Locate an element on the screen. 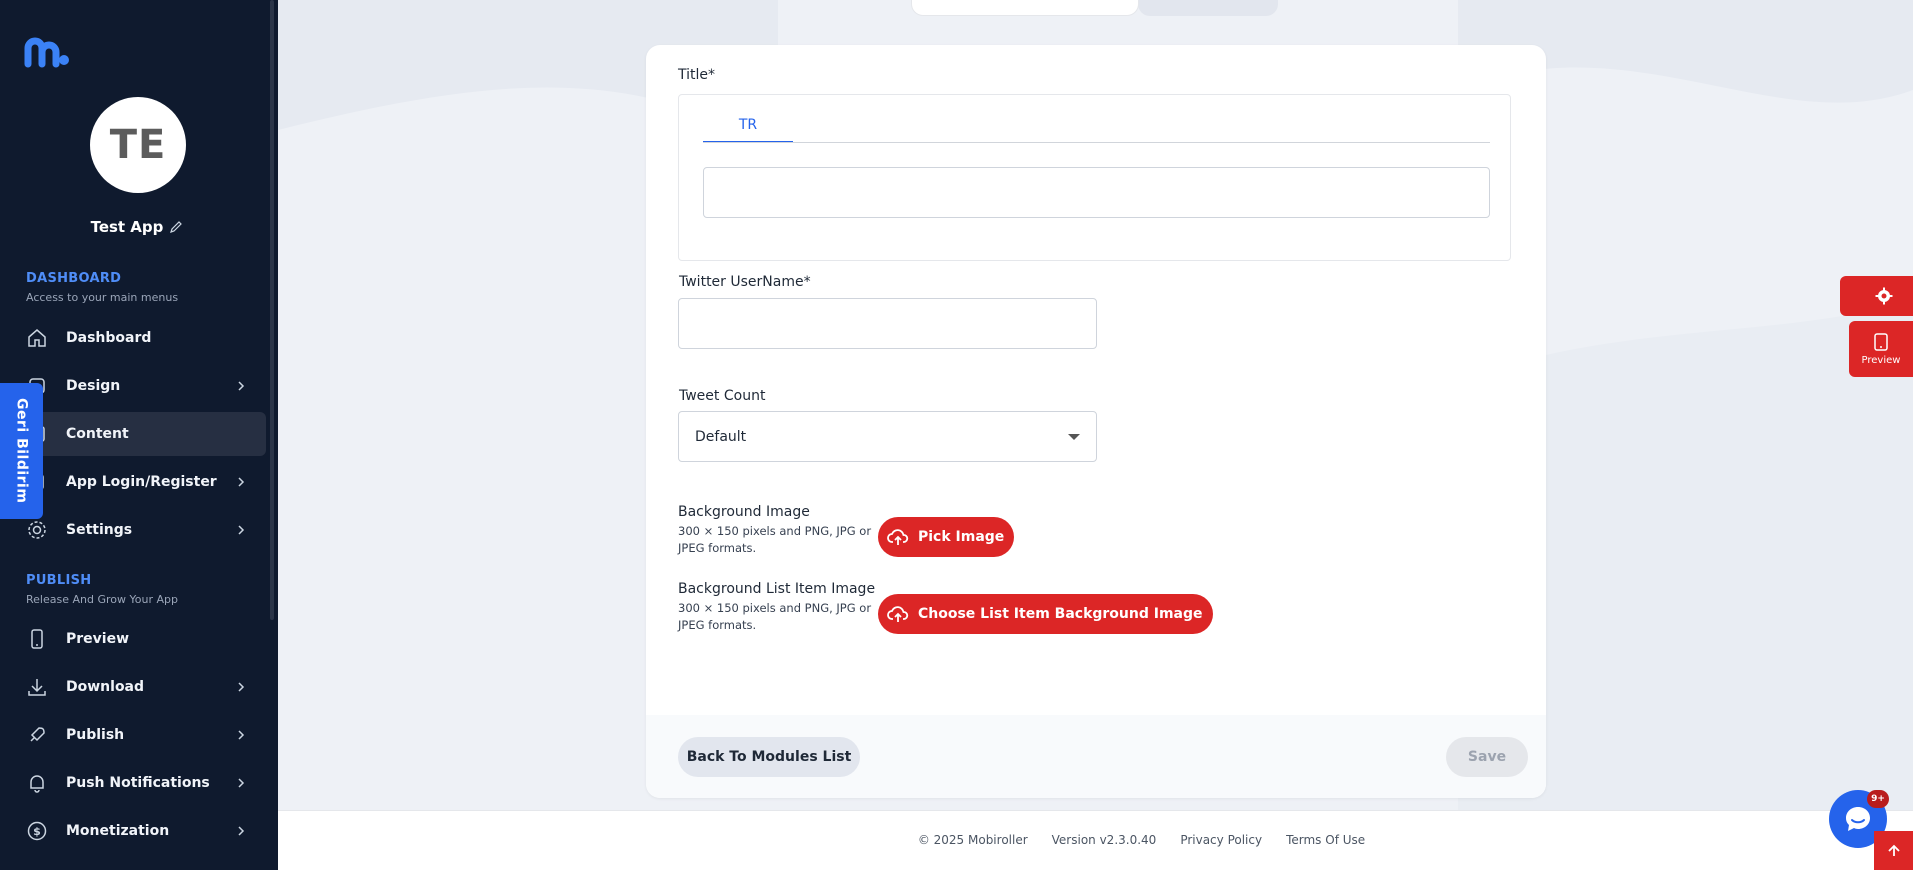 This screenshot has width=1913, height=870. sidebar-item-push-notifications: Push Notifications is located at coordinates (133, 783).